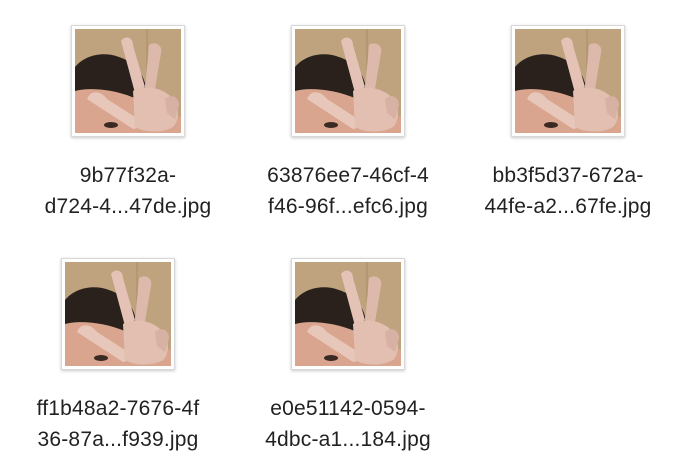  What do you see at coordinates (568, 191) in the screenshot?
I see `file-name-label: bb3f5d37-672a- 44fe-a2...67fe.jpg` at bounding box center [568, 191].